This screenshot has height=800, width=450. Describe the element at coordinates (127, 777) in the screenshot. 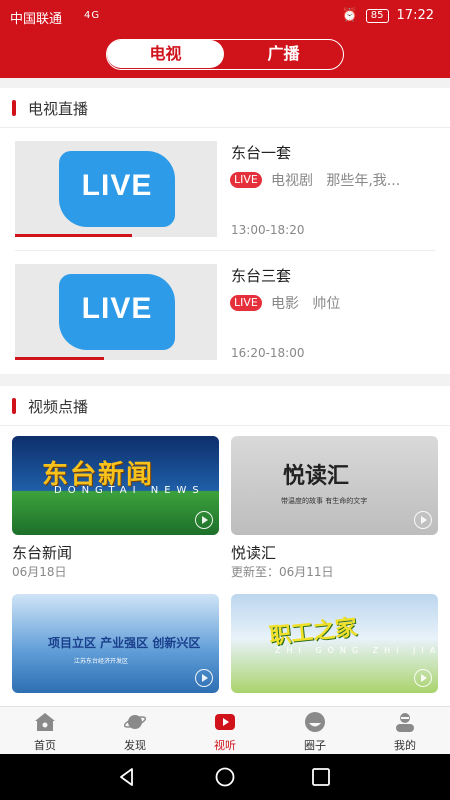

I see `back-icon` at that location.